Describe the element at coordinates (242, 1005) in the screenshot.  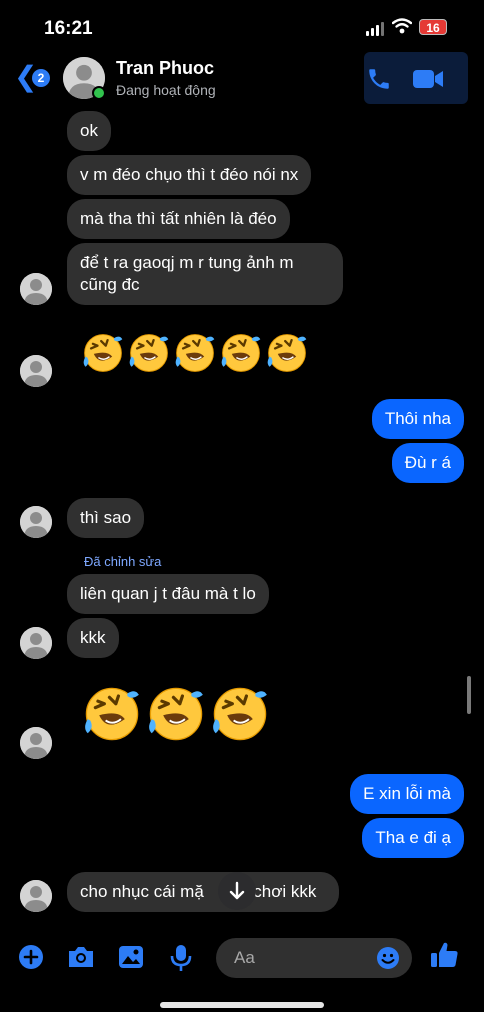
I see `home-indicator` at that location.